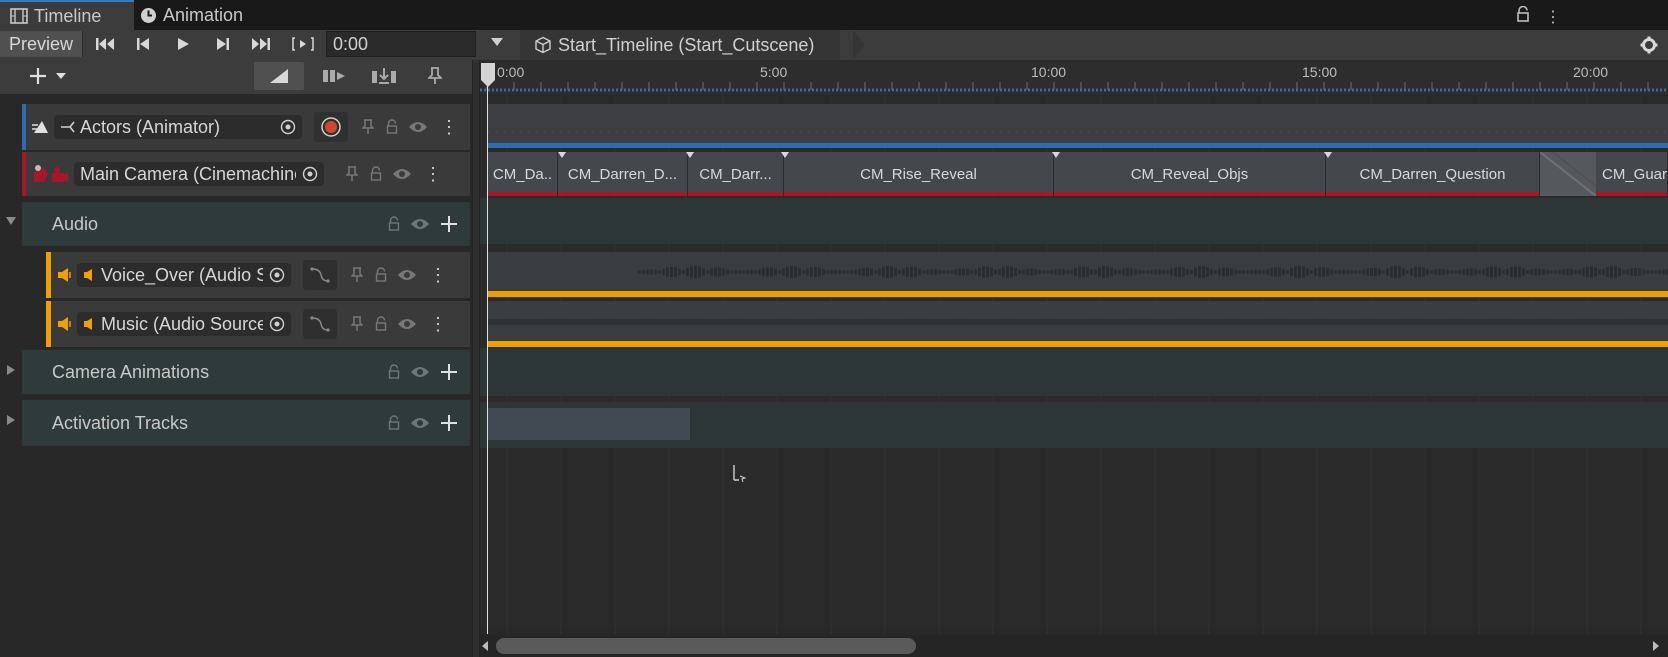 This screenshot has height=657, width=1668. Describe the element at coordinates (50, 76) in the screenshot. I see `add-track-button` at that location.